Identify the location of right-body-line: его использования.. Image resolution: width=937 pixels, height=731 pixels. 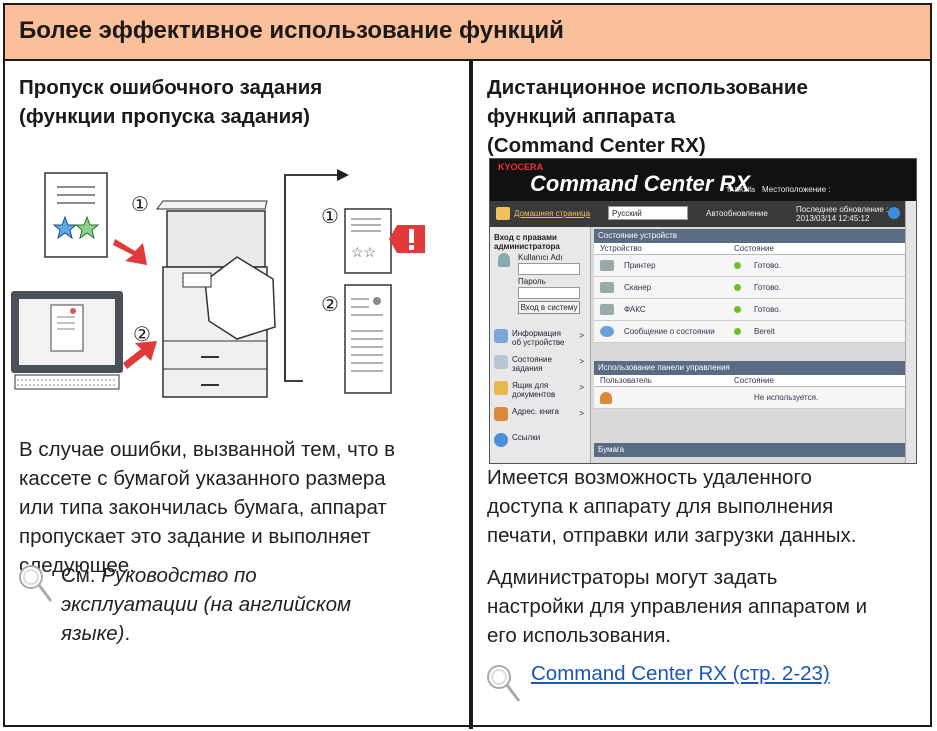
(579, 635).